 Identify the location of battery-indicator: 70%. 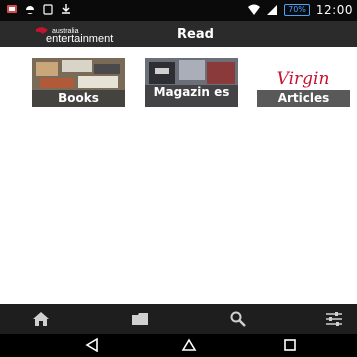
(297, 10).